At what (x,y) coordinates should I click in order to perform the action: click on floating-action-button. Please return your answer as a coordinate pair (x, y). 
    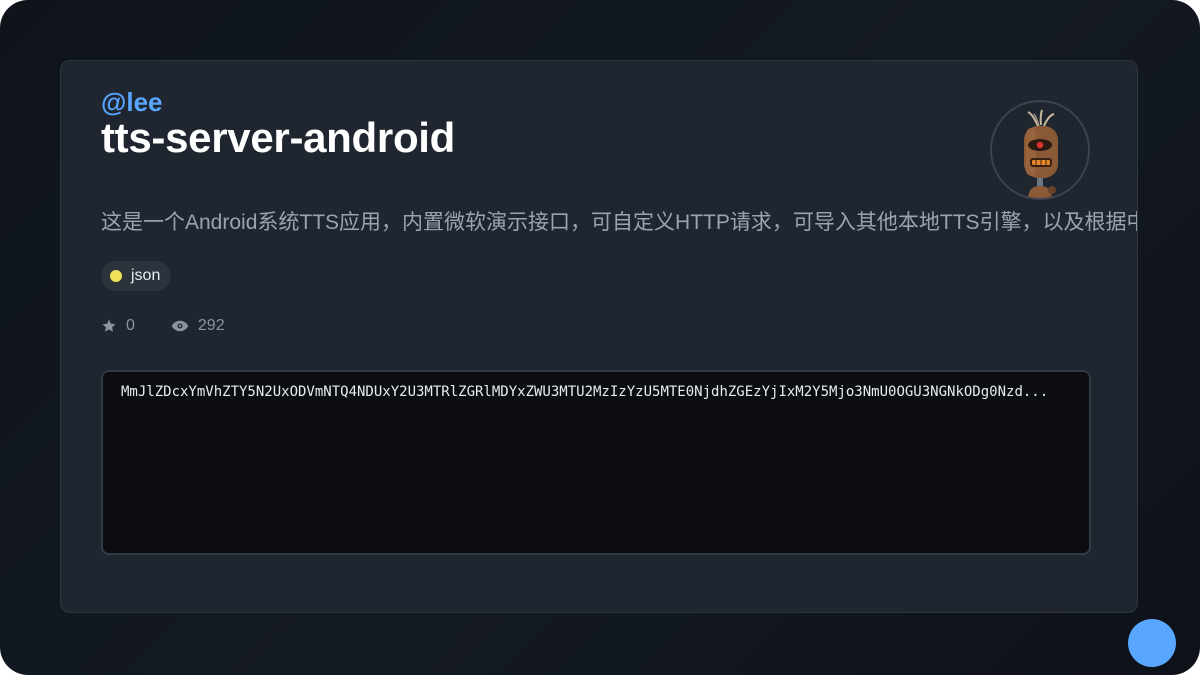
    Looking at the image, I should click on (1152, 643).